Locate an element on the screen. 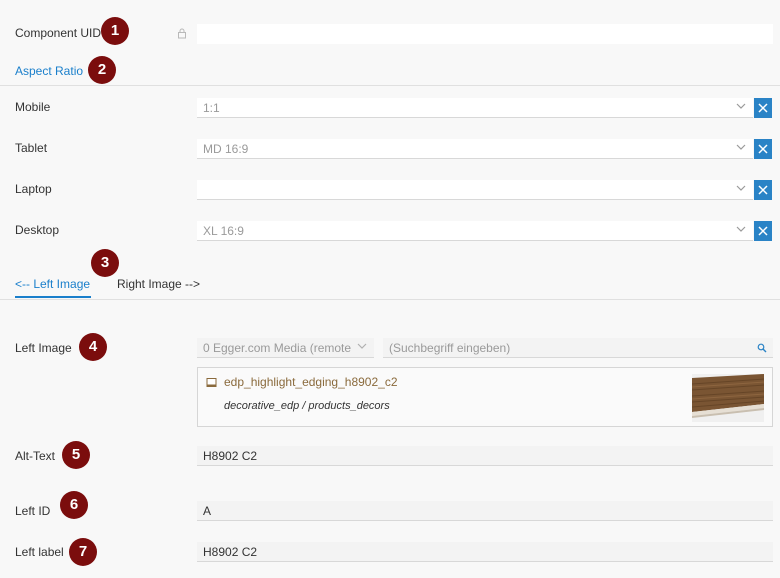 The image size is (780, 578). tablet-label: Tablet is located at coordinates (31, 148).